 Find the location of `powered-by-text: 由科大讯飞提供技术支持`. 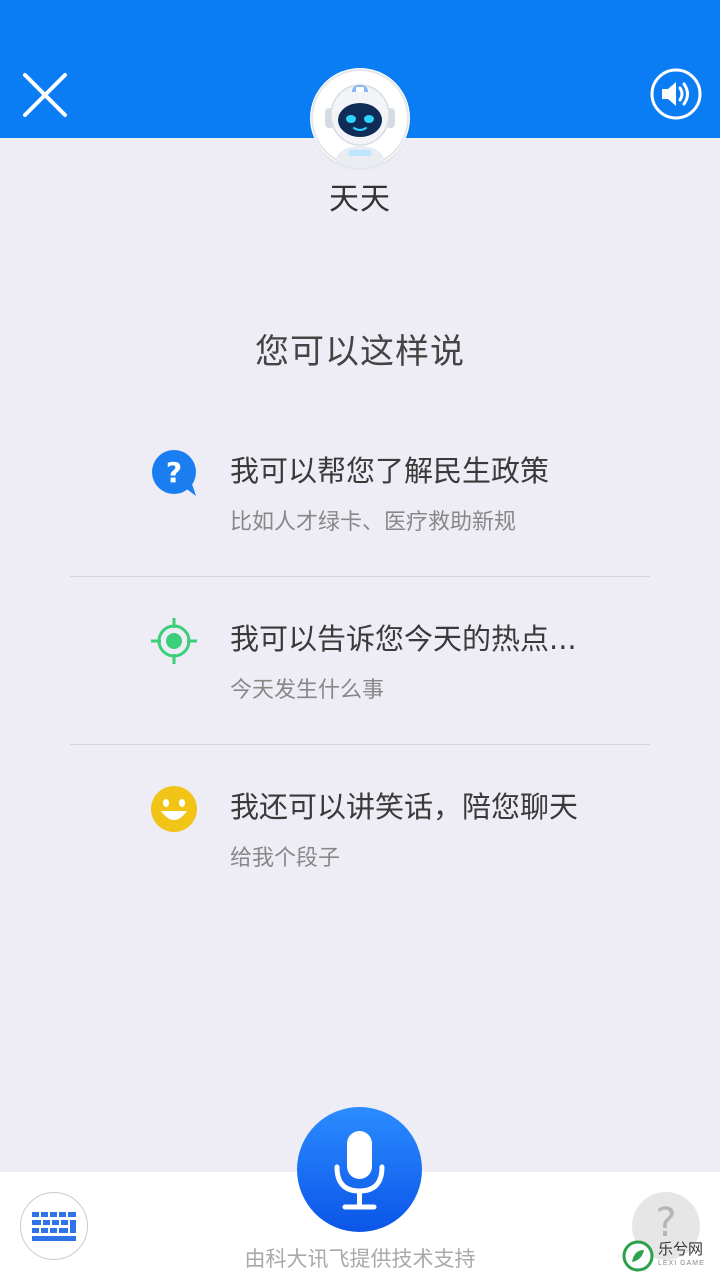

powered-by-text: 由科大讯飞提供技术支持 is located at coordinates (360, 1259).